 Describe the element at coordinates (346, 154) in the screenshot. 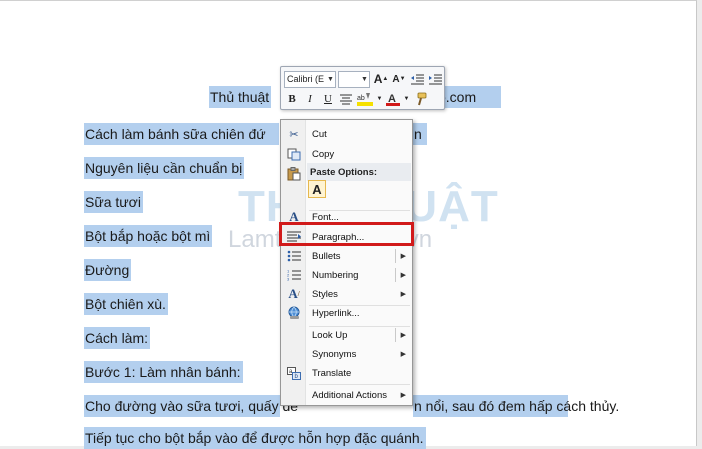

I see `menu-item-copy: Copy` at that location.